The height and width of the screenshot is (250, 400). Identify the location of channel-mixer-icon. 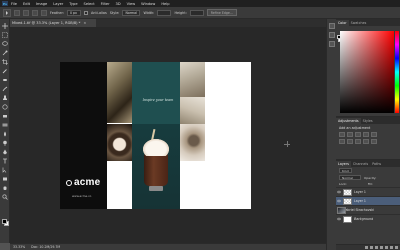
(374, 141).